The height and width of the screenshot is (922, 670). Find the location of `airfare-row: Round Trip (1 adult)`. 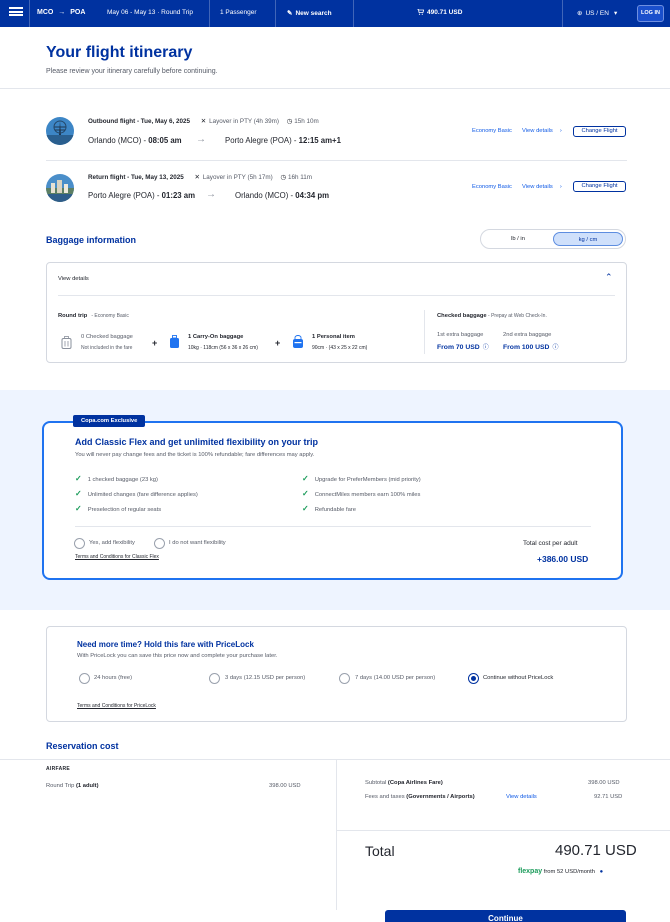

airfare-row: Round Trip (1 adult) is located at coordinates (72, 786).